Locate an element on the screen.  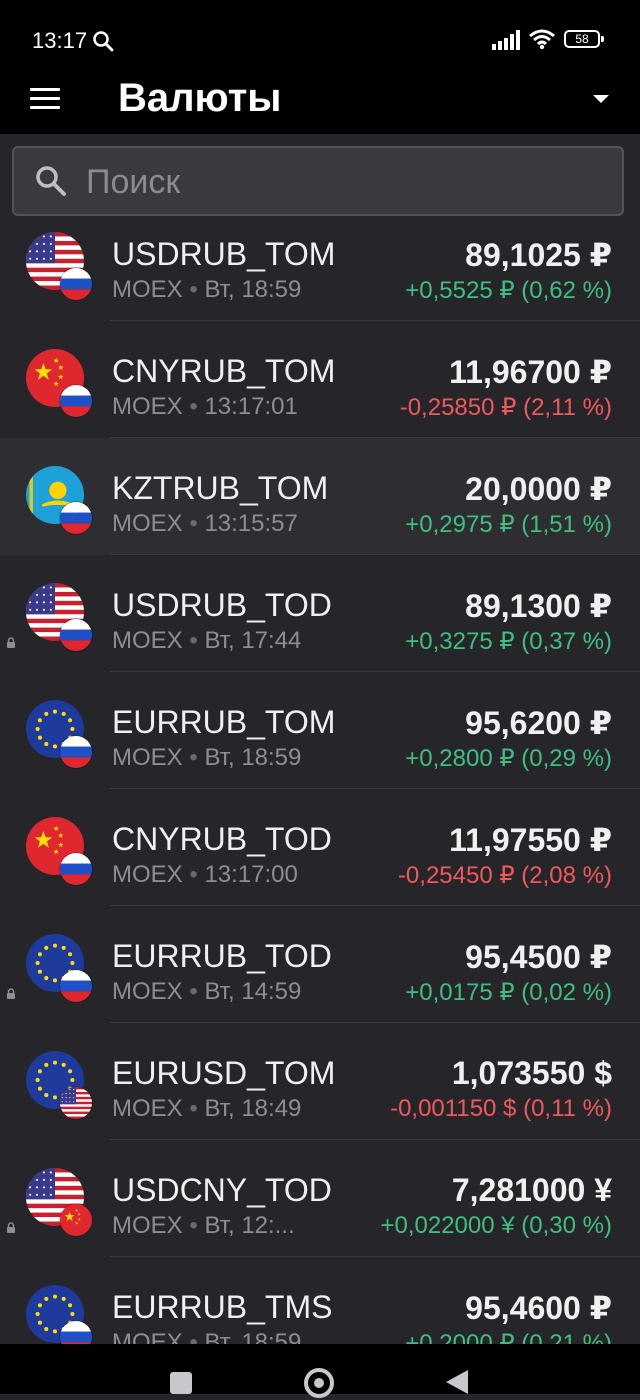
price-change: -0,001150 $ (0,11 %) is located at coordinates (501, 1108).